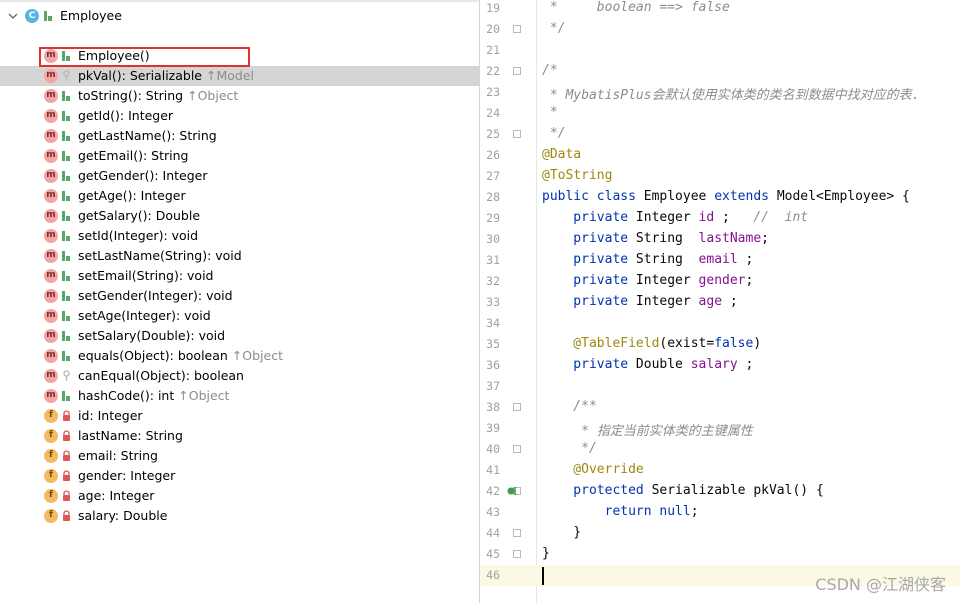  What do you see at coordinates (493, 281) in the screenshot?
I see `line-number: 32` at bounding box center [493, 281].